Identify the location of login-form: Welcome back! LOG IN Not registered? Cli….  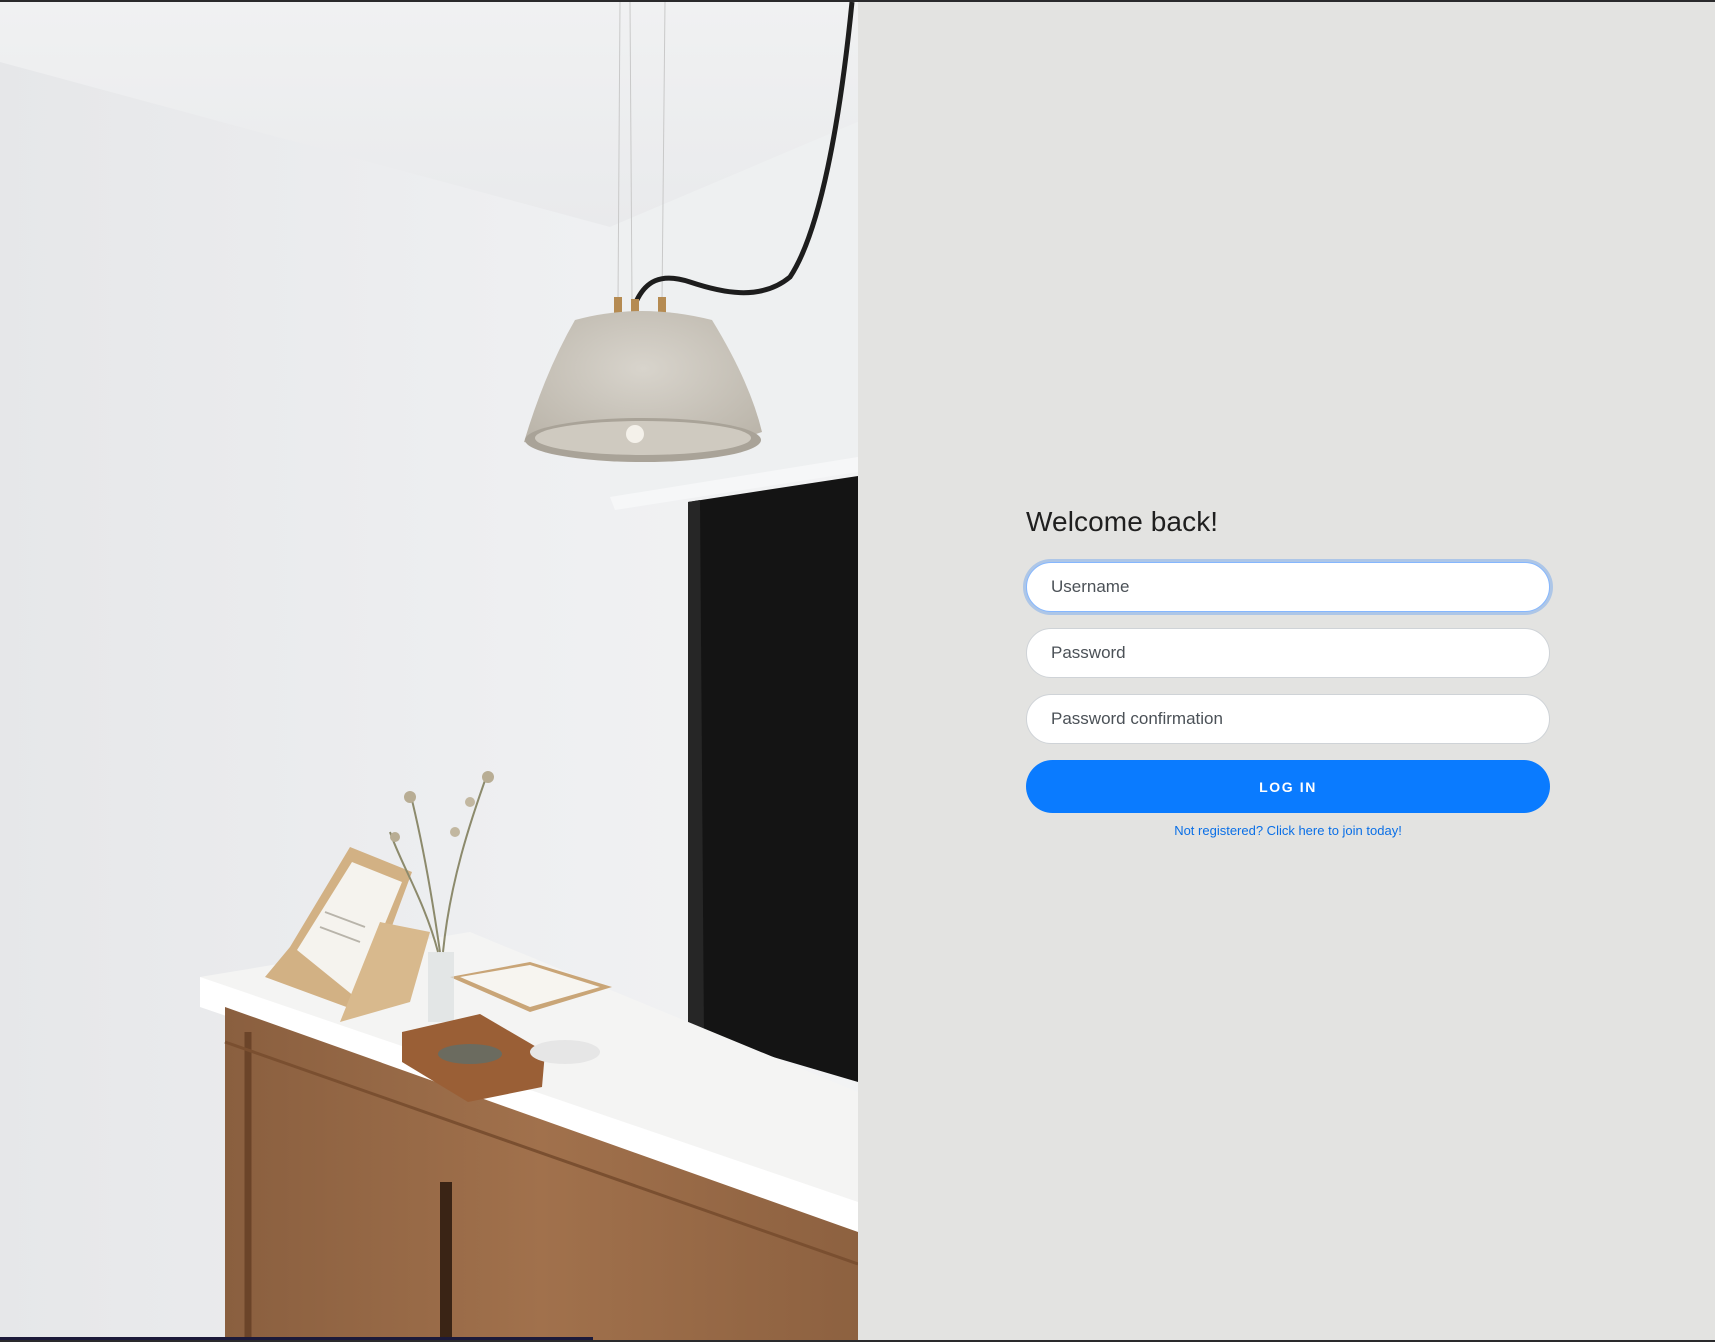
(1288, 670).